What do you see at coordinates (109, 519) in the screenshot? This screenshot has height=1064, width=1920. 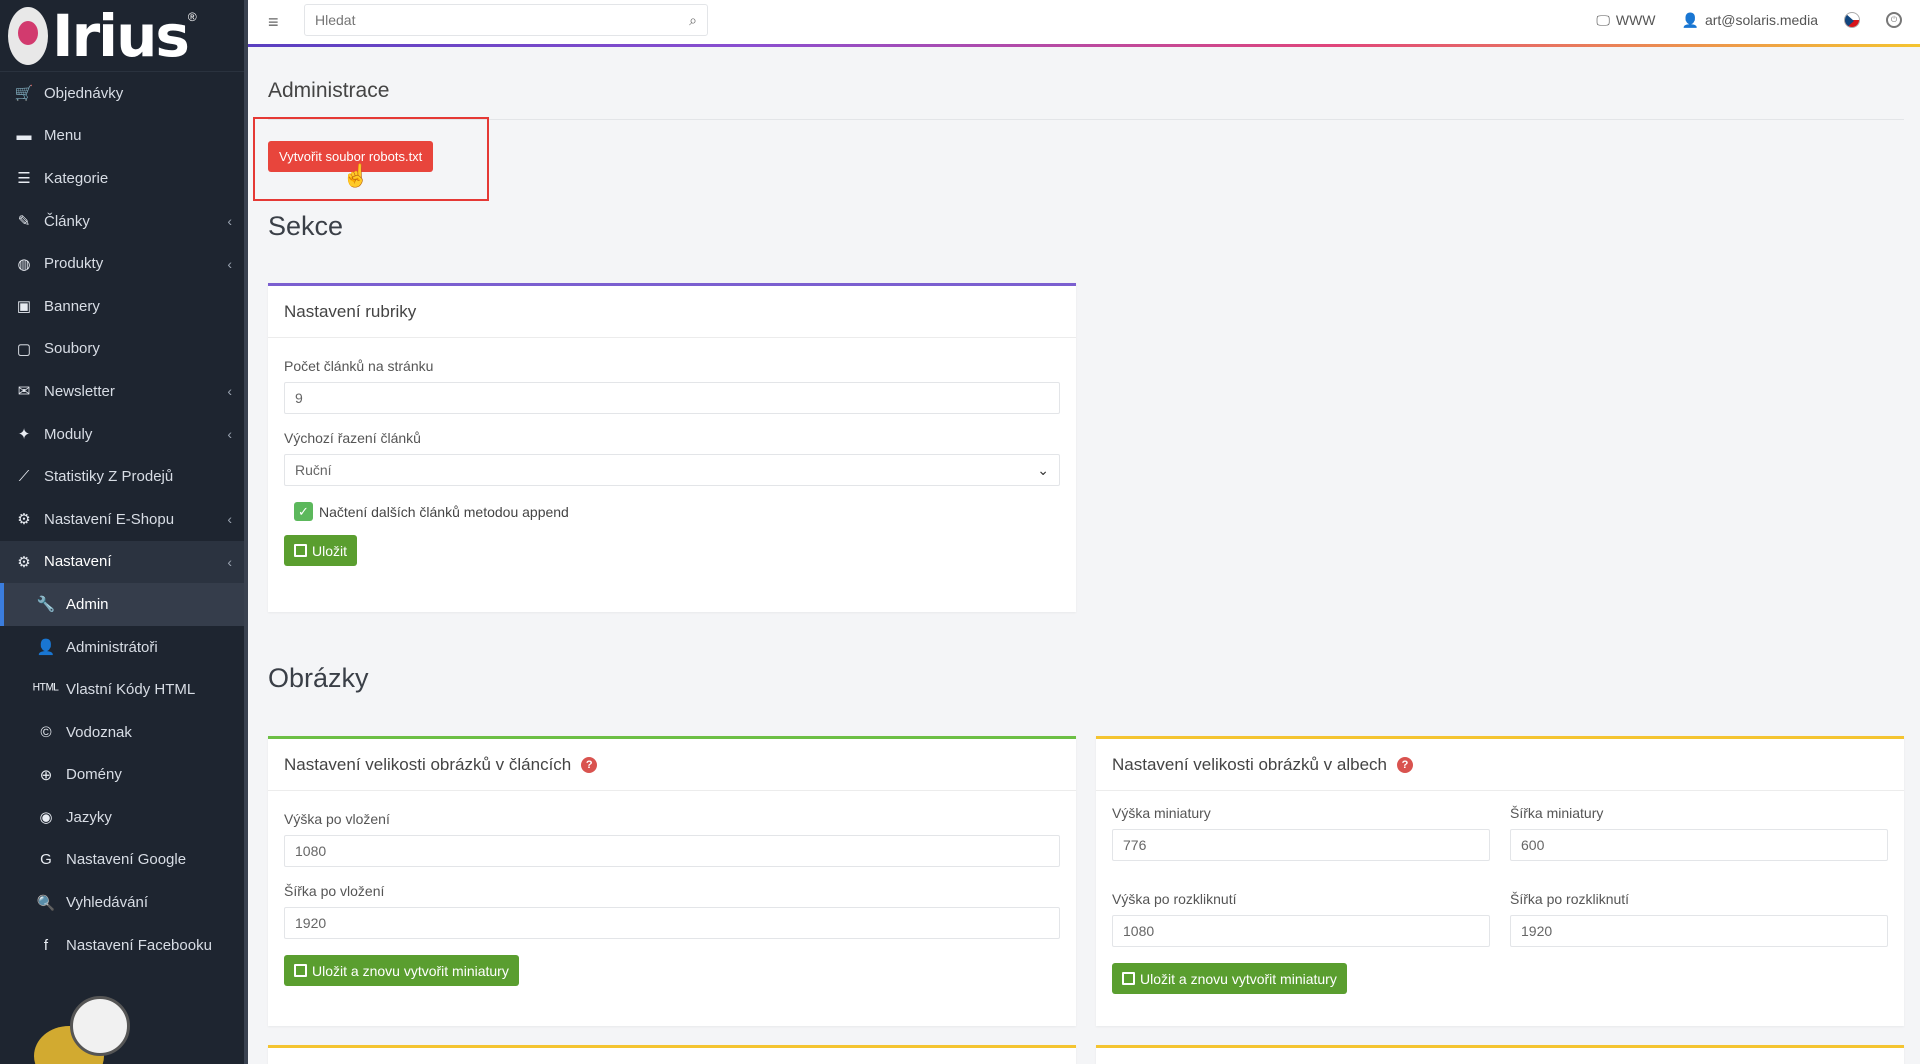 I see `sidebar-item-label: Nastavení E-Shopu` at bounding box center [109, 519].